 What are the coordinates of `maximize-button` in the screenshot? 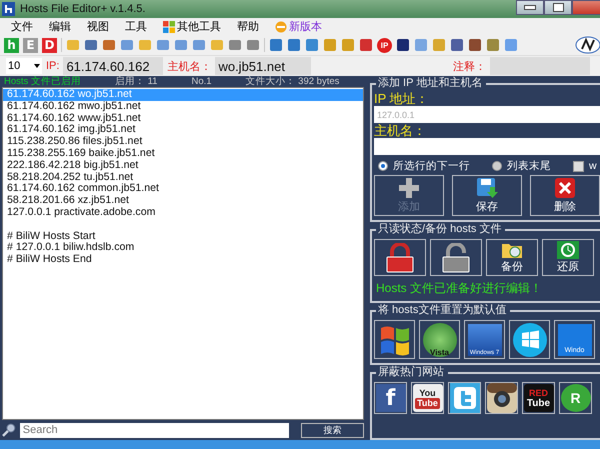 It's located at (558, 7).